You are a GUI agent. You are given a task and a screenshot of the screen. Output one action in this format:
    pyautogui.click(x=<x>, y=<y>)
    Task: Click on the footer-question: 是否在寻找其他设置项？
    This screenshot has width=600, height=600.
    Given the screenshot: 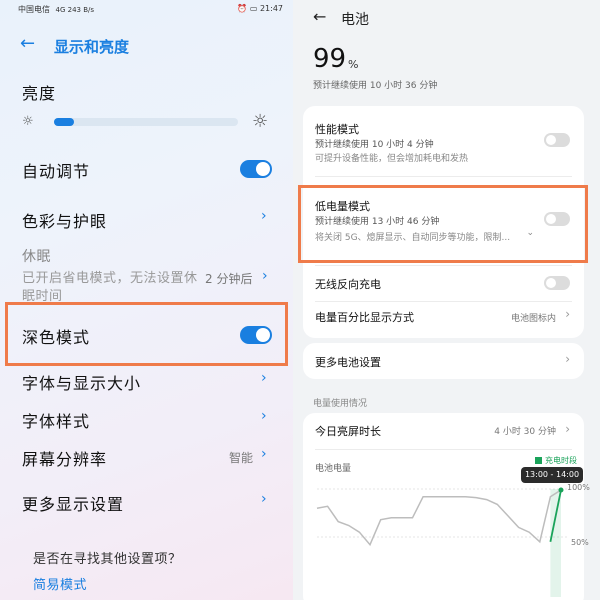 What is the action you would take?
    pyautogui.click(x=107, y=559)
    